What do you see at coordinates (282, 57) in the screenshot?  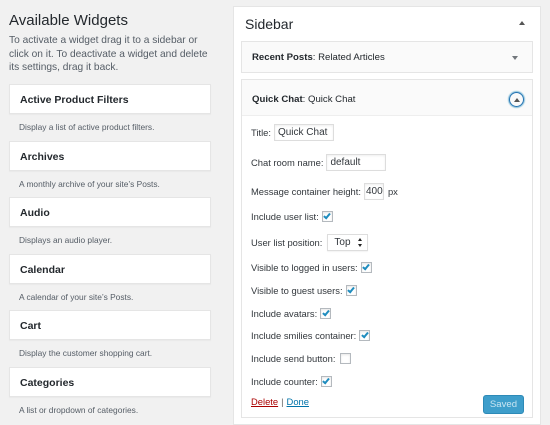 I see `widget-name: Recent Posts` at bounding box center [282, 57].